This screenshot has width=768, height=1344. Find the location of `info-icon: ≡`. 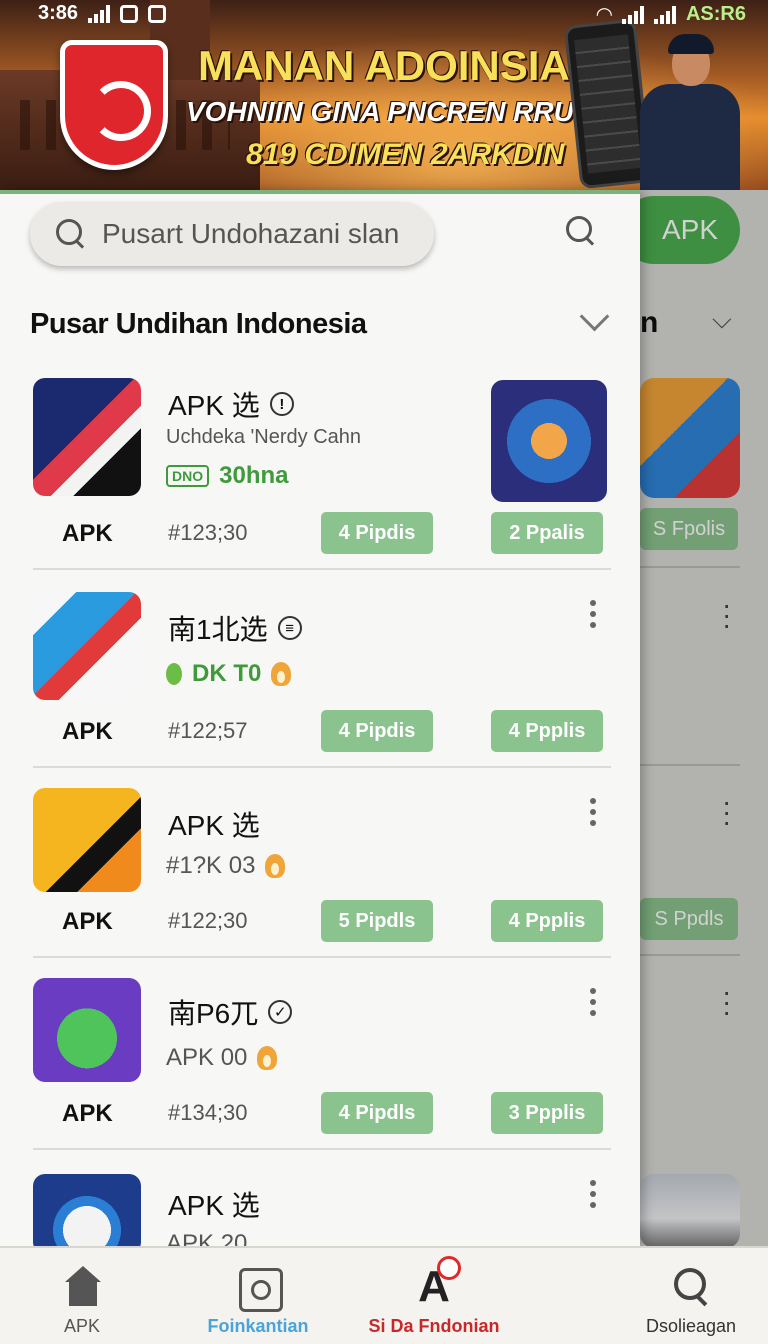

info-icon: ≡ is located at coordinates (289, 628).